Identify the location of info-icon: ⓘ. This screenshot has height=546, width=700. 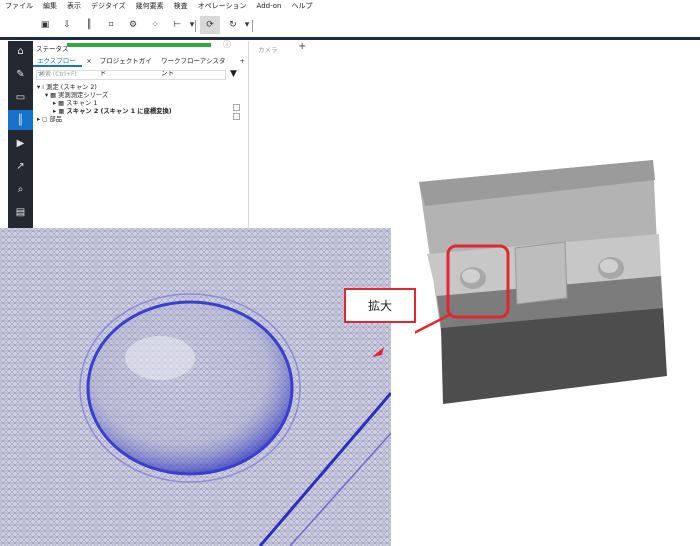
(227, 44).